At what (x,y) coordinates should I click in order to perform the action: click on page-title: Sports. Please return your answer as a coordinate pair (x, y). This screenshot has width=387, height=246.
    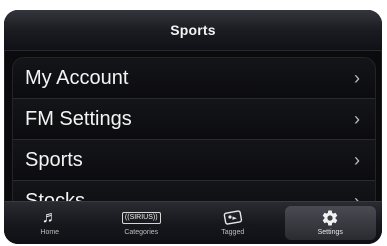
    Looking at the image, I should click on (193, 30).